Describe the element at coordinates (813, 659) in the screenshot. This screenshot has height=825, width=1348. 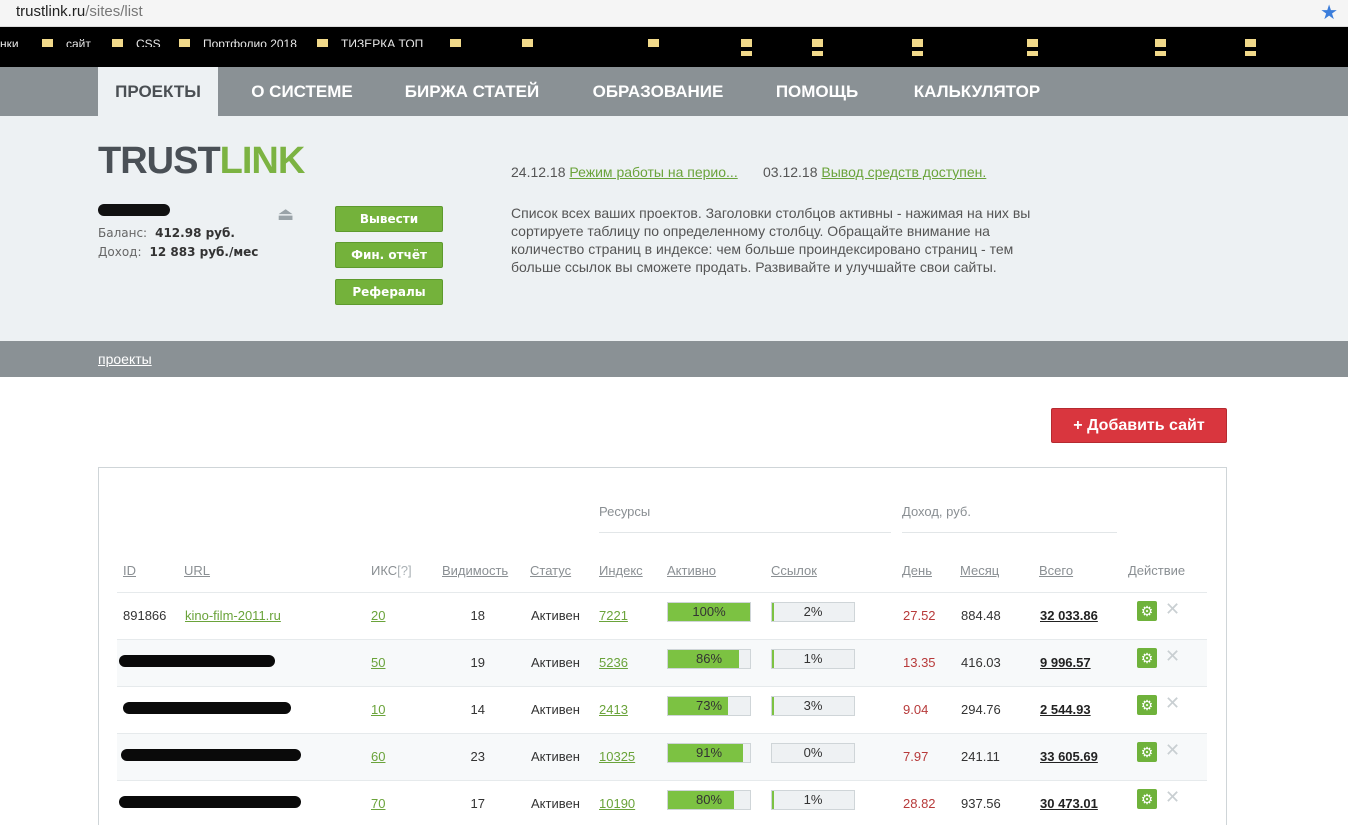
I see `links-progress-bar: 1%` at that location.